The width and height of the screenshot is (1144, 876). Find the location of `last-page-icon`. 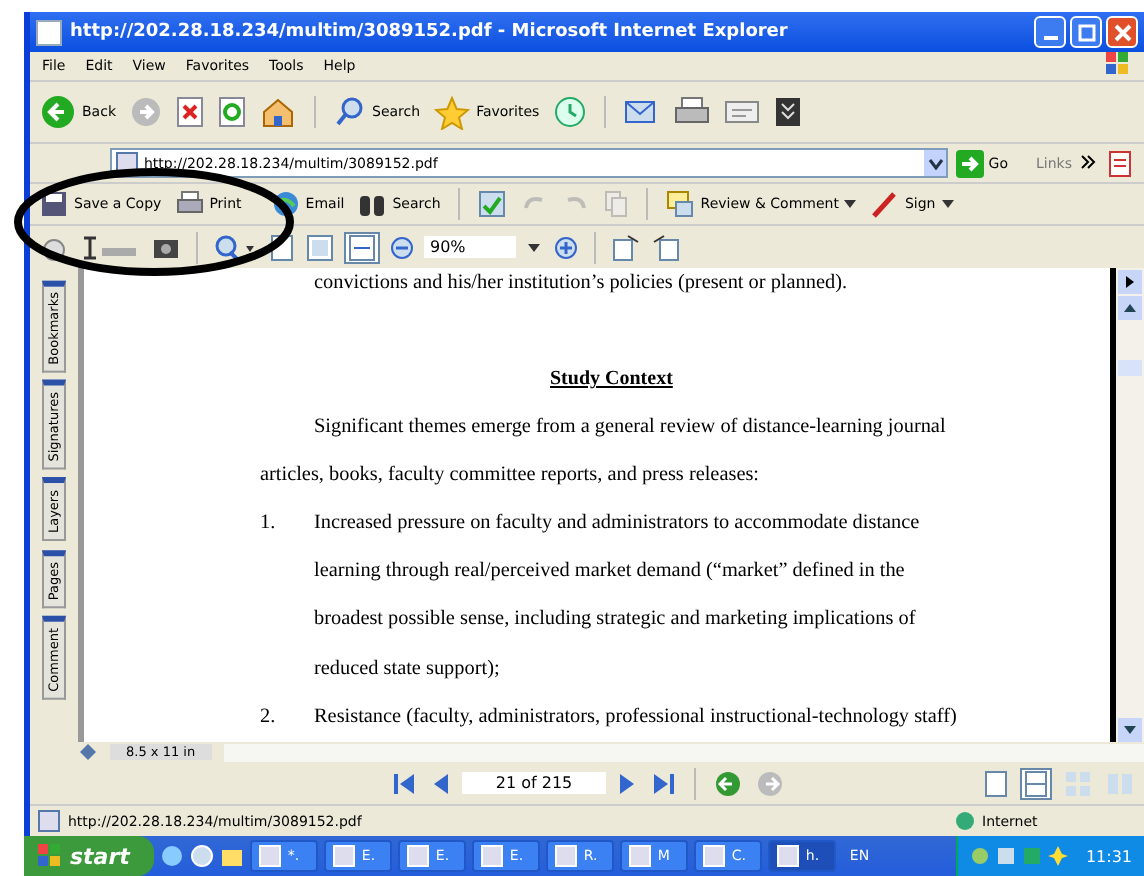

last-page-icon is located at coordinates (664, 783).